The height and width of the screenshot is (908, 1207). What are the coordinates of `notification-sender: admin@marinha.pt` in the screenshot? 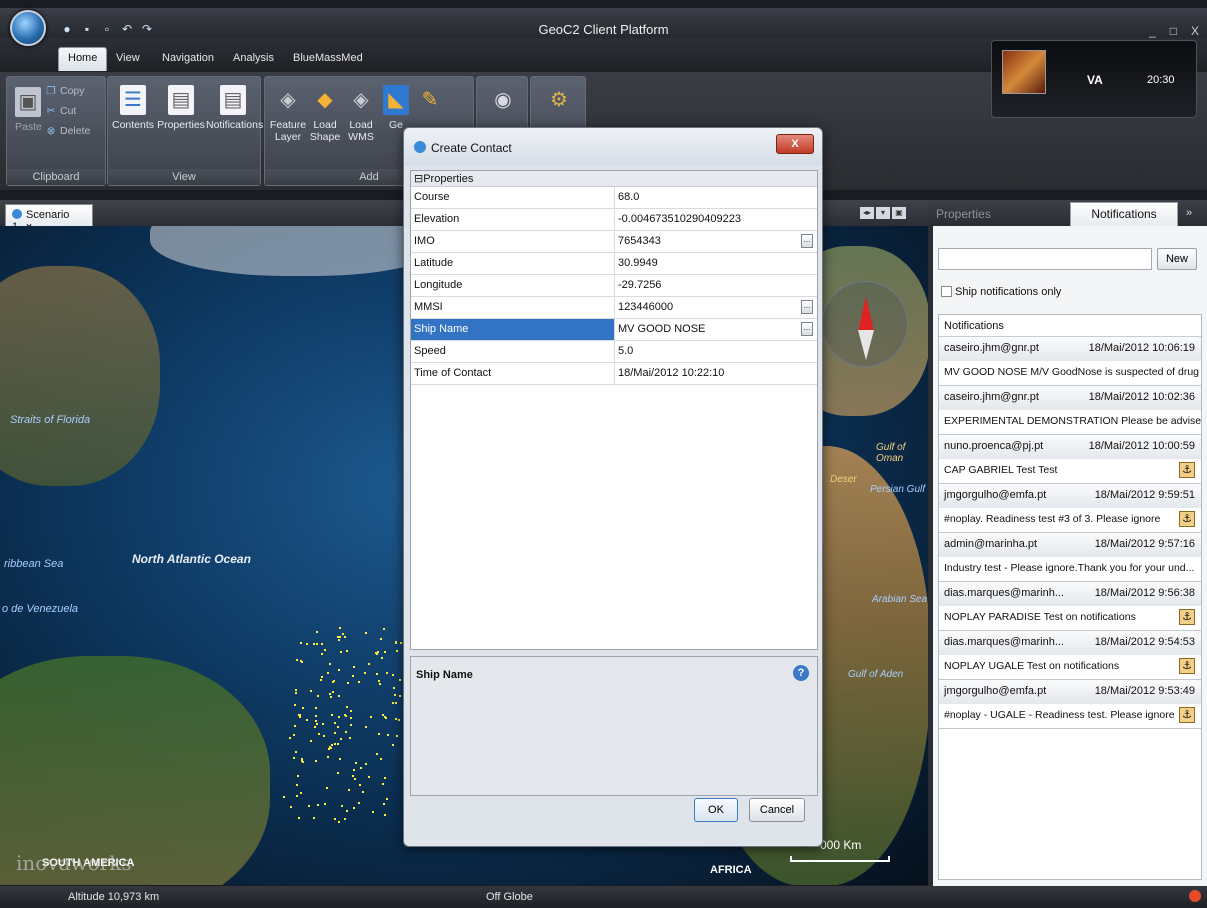 It's located at (991, 544).